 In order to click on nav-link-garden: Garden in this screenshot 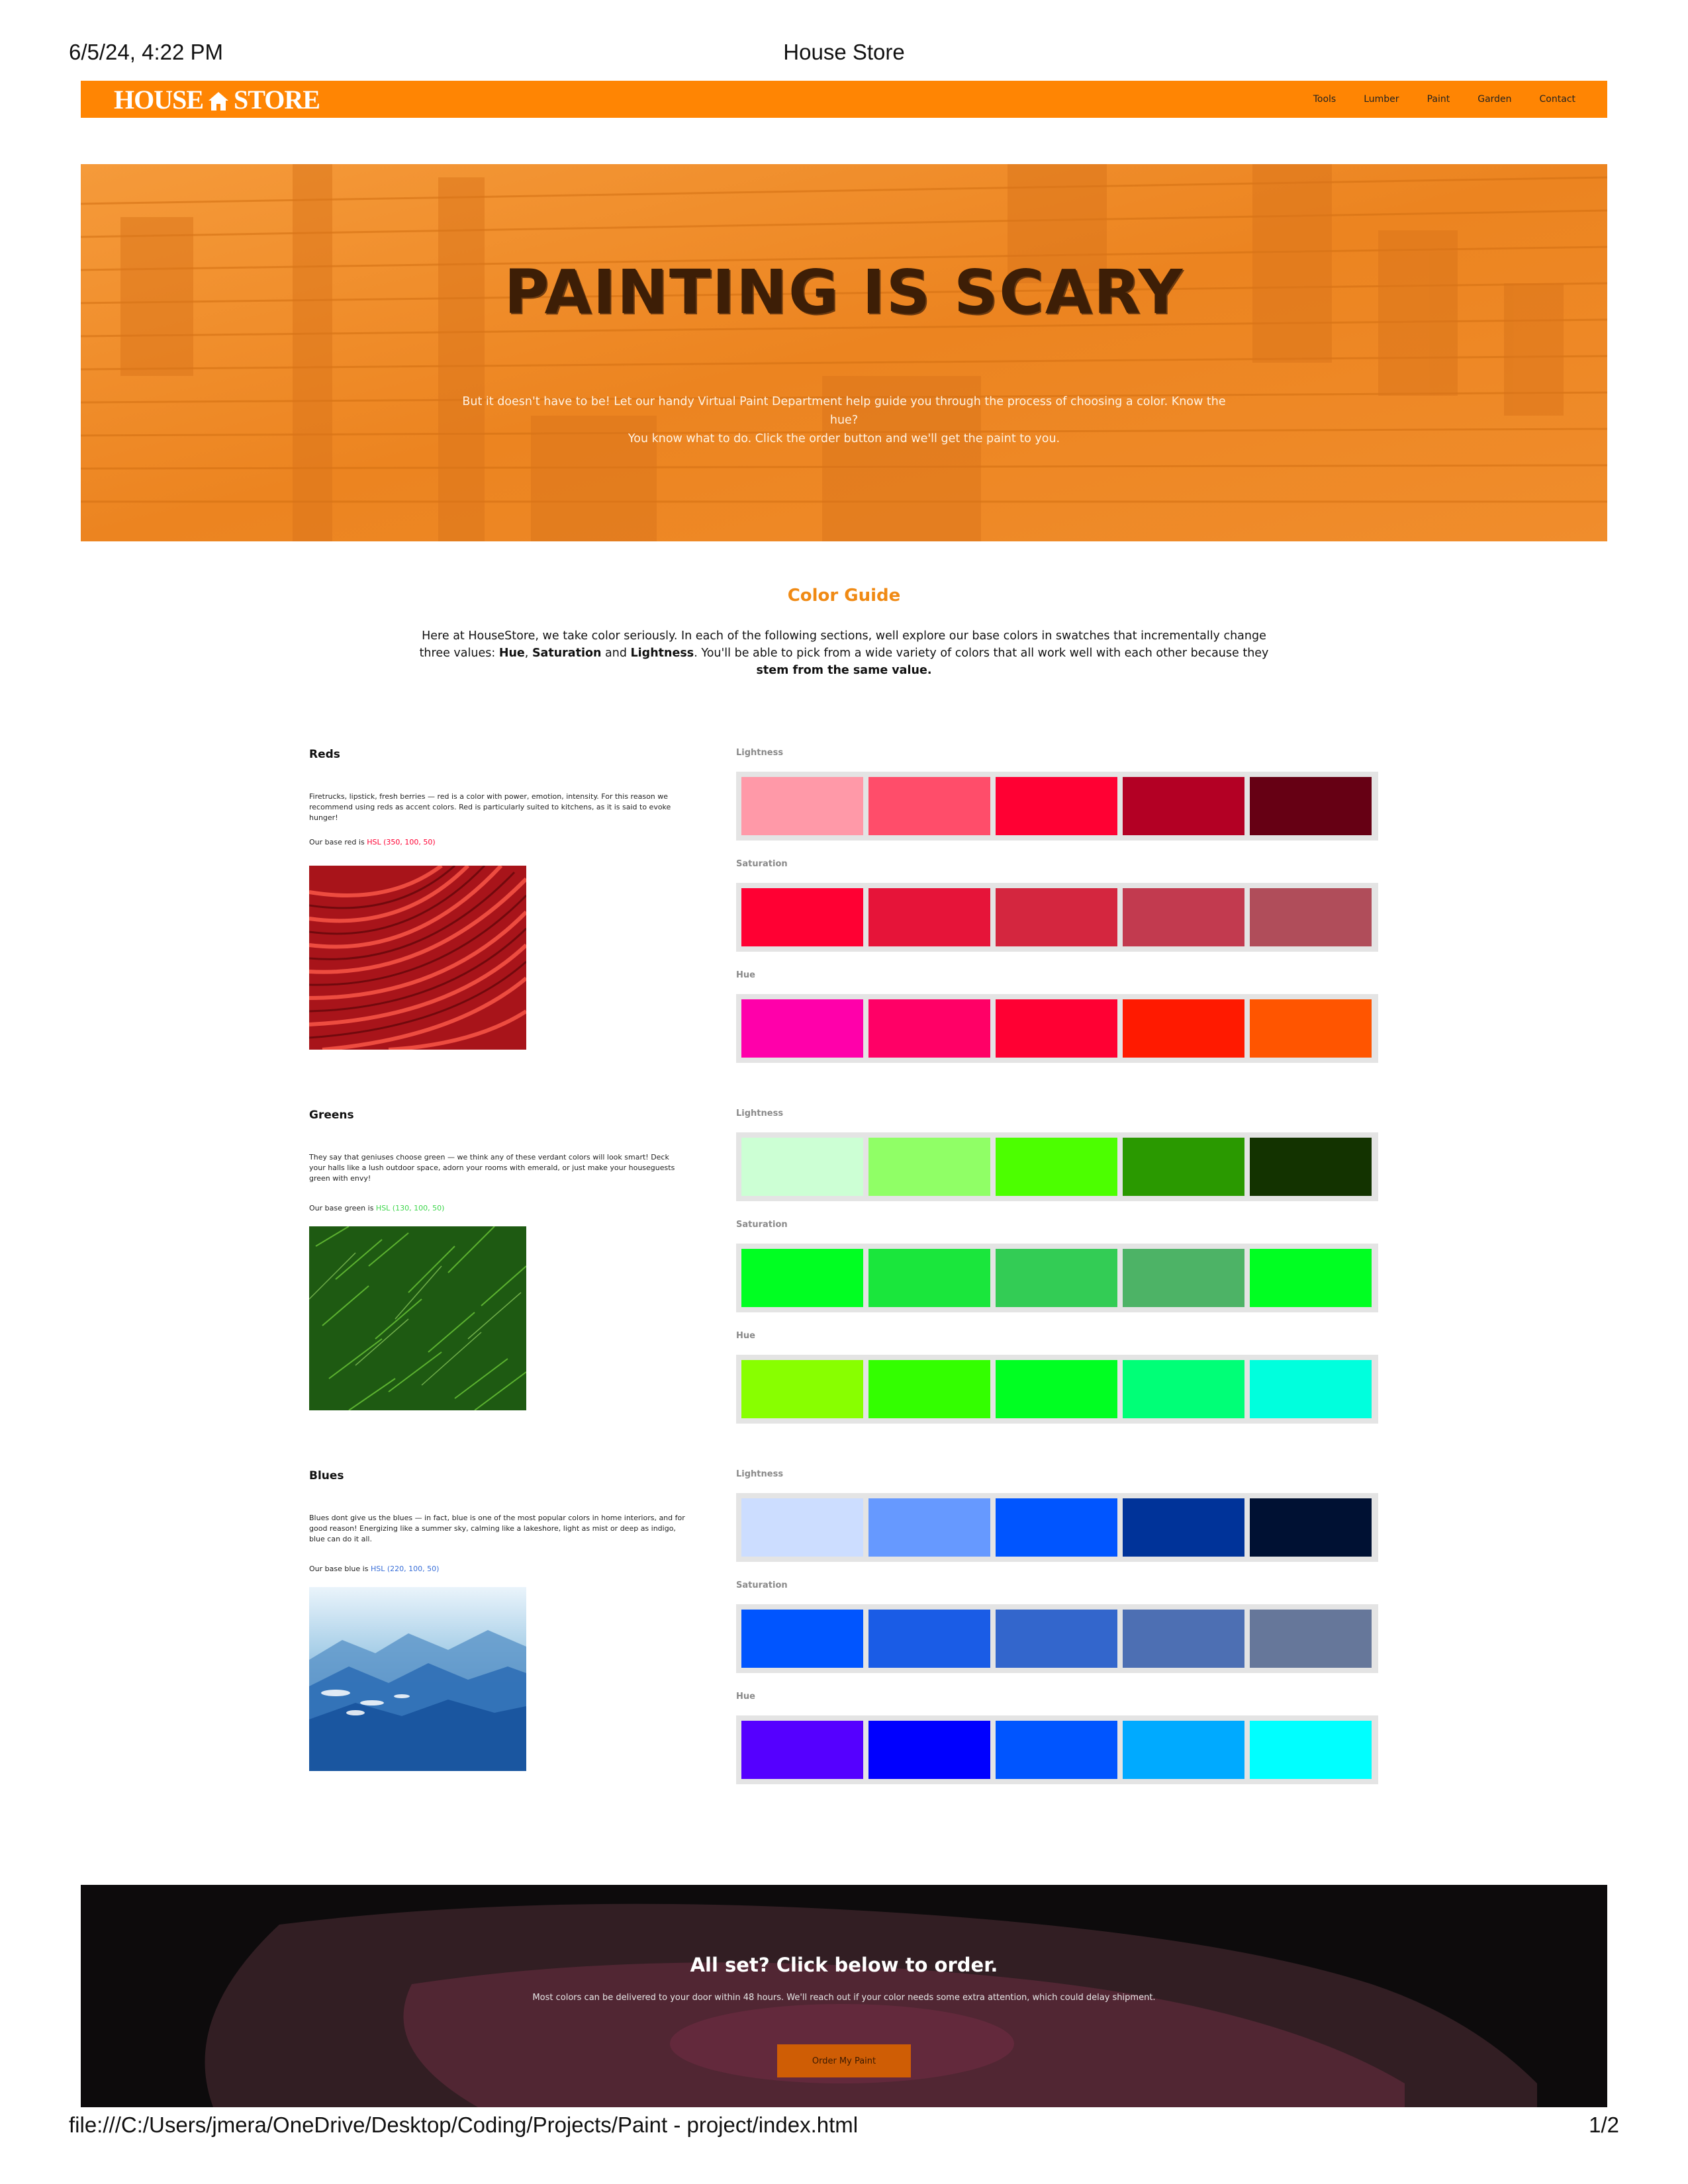, I will do `click(1494, 100)`.